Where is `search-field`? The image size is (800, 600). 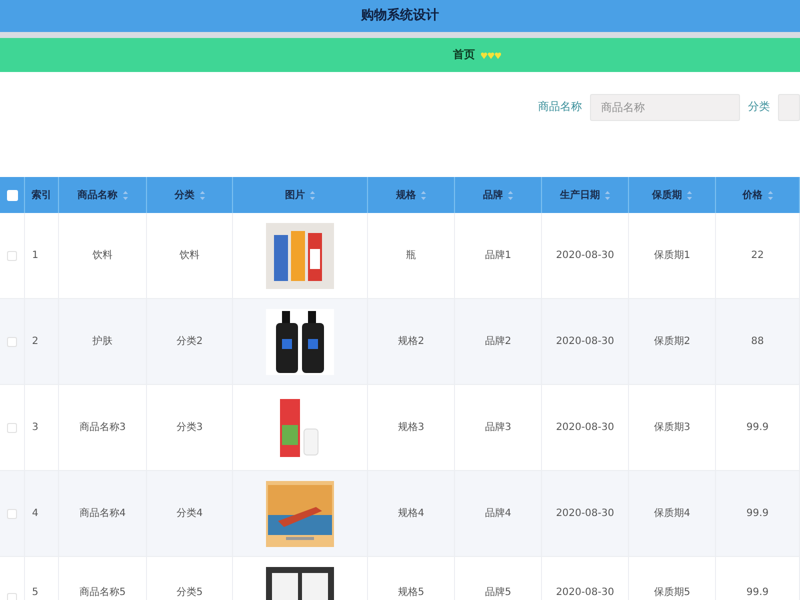
search-field is located at coordinates (789, 107).